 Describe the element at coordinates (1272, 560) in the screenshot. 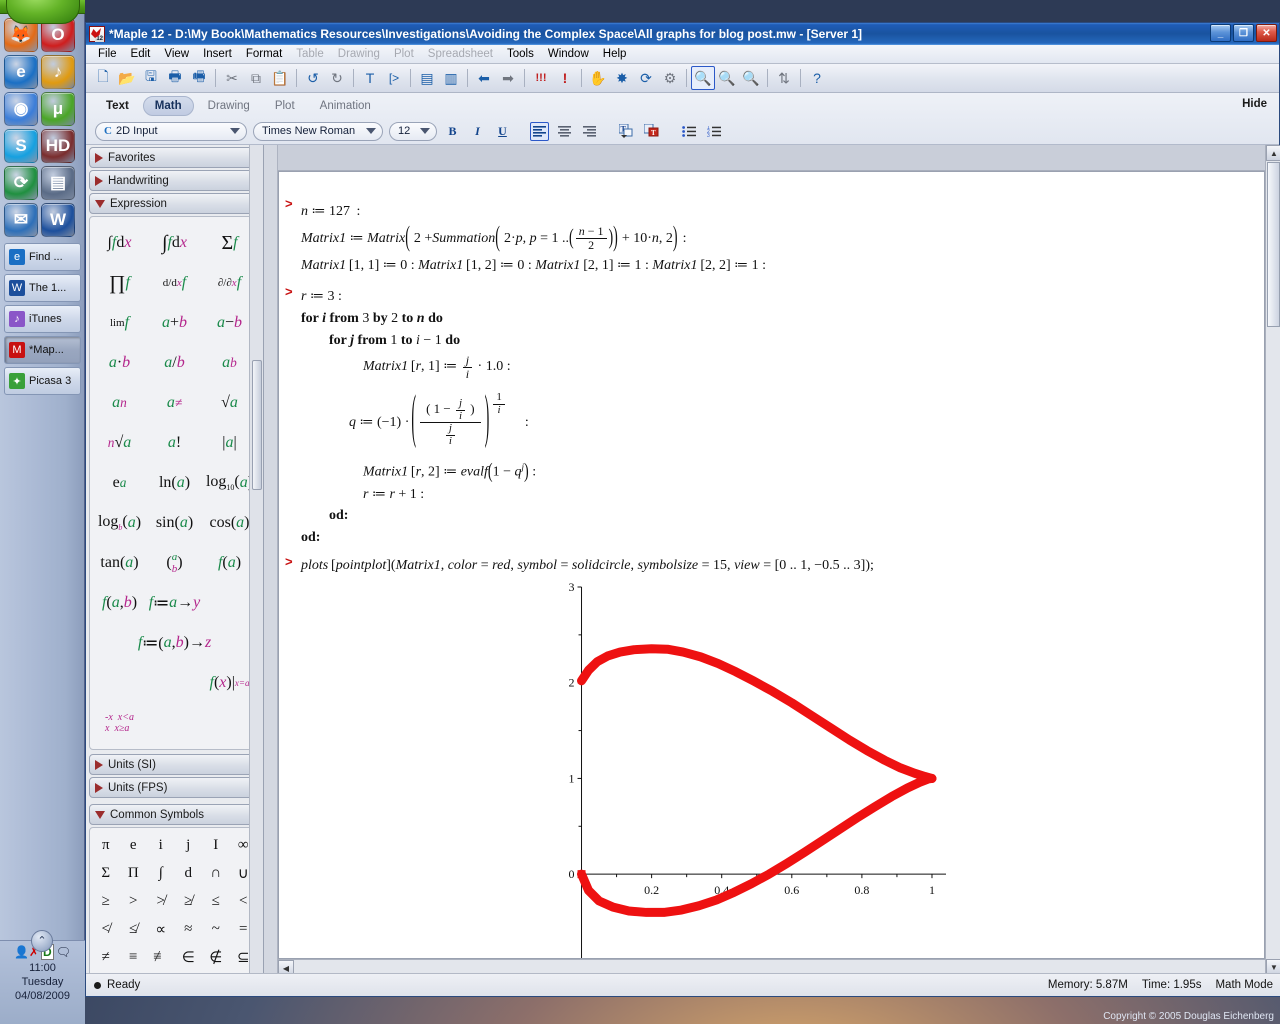

I see `worksheet-vertical-scrollbar: ▲ ▼` at that location.